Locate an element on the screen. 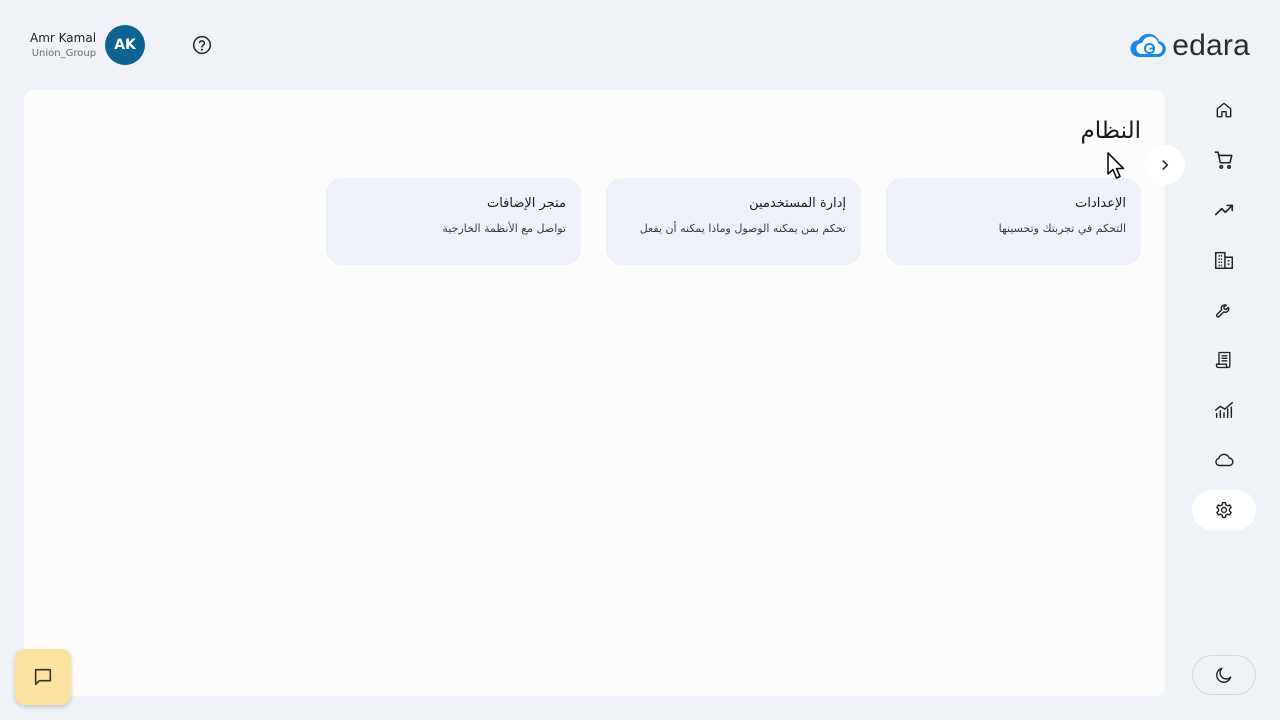  chat-button is located at coordinates (43, 677).